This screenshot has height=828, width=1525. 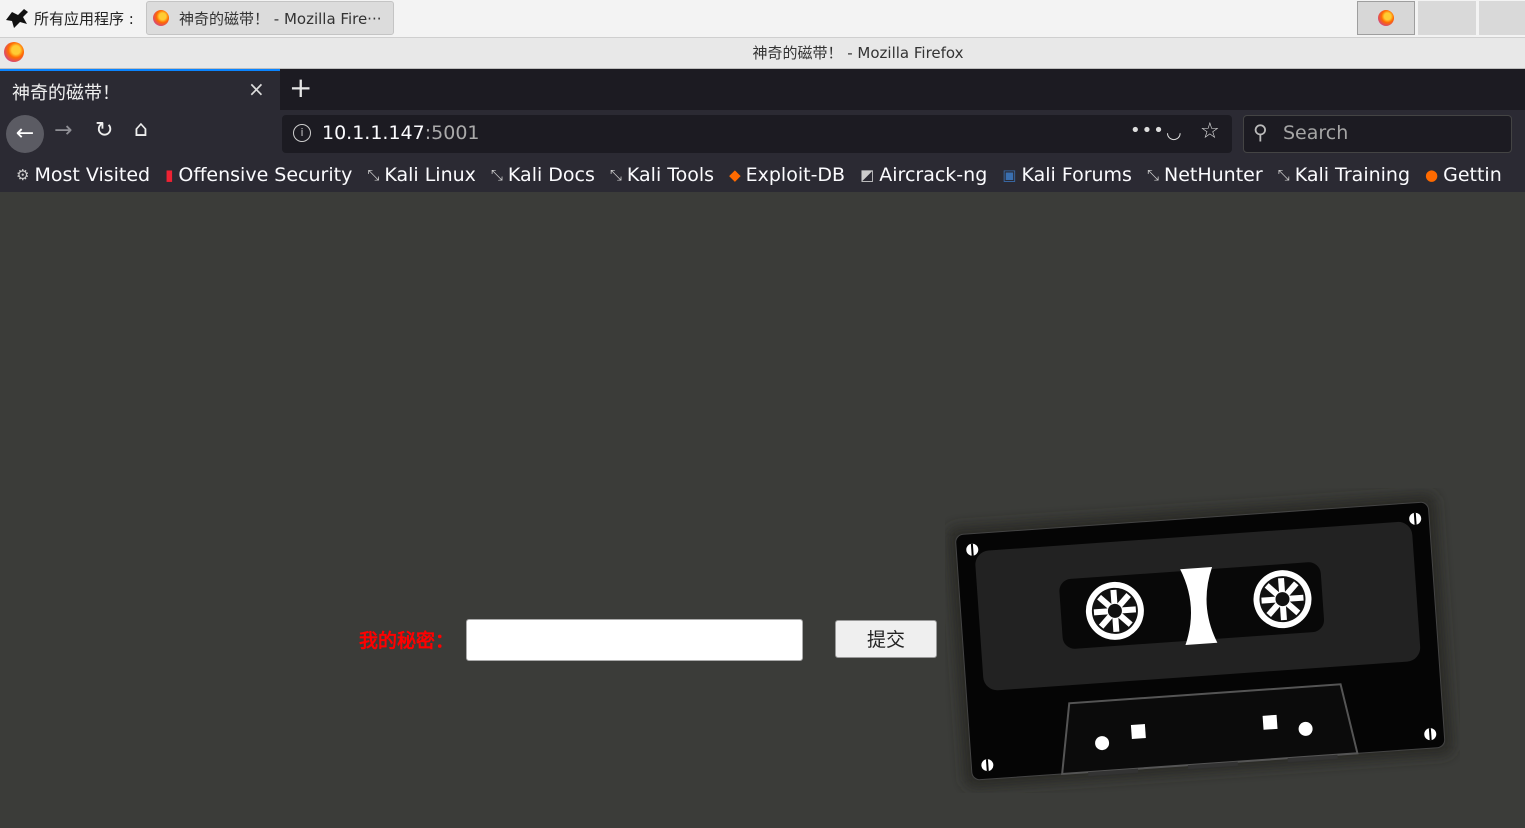 I want to click on bookmark-label: Offensive Security, so click(x=265, y=175).